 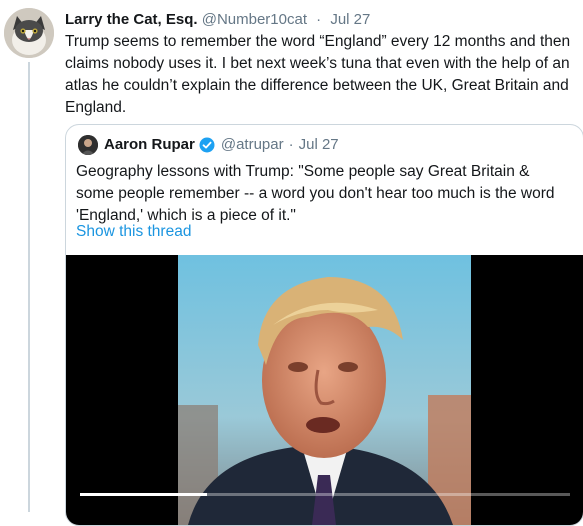 I want to click on quoted-author-avatar, so click(x=88, y=145).